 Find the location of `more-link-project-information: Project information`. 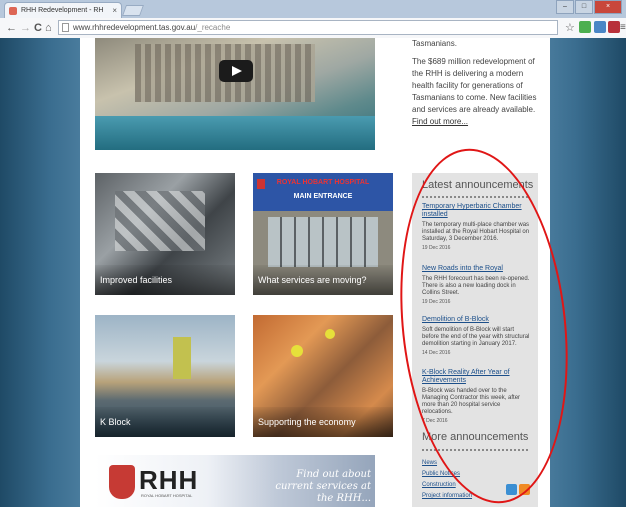

more-link-project-information: Project information is located at coordinates (447, 496).